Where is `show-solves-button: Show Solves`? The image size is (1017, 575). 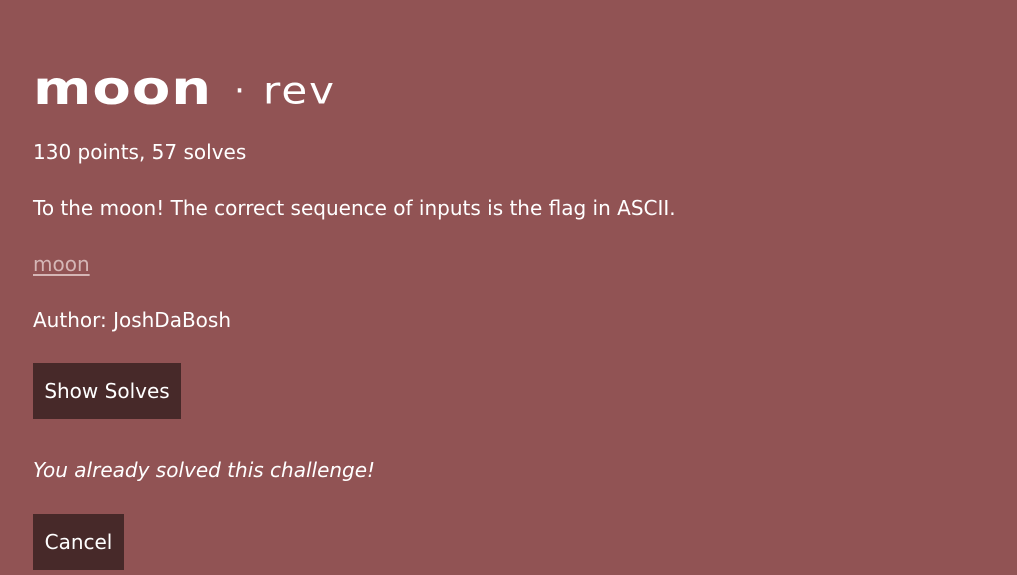 show-solves-button: Show Solves is located at coordinates (107, 391).